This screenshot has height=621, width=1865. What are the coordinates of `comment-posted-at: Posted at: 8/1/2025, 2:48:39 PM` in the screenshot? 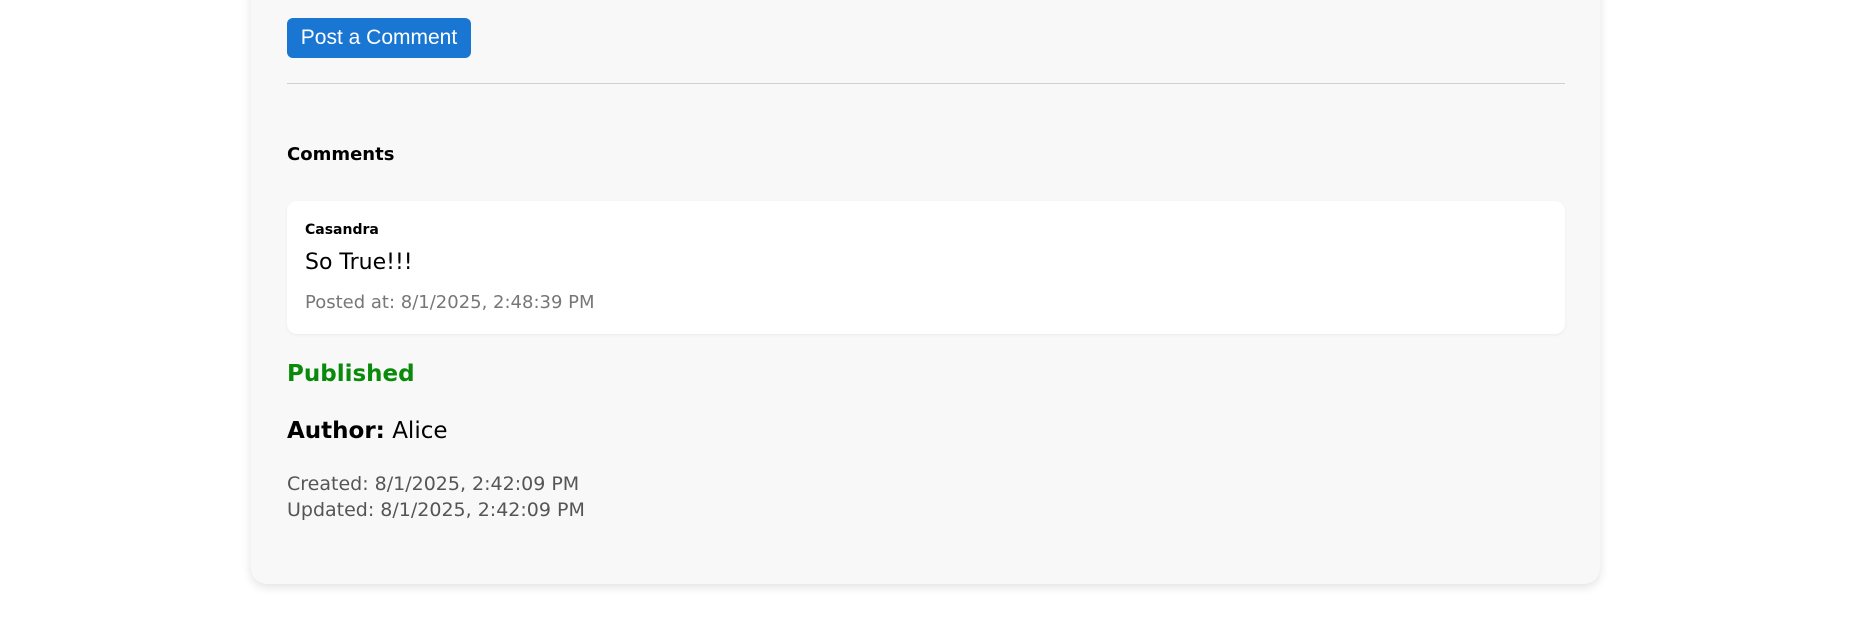 It's located at (450, 302).